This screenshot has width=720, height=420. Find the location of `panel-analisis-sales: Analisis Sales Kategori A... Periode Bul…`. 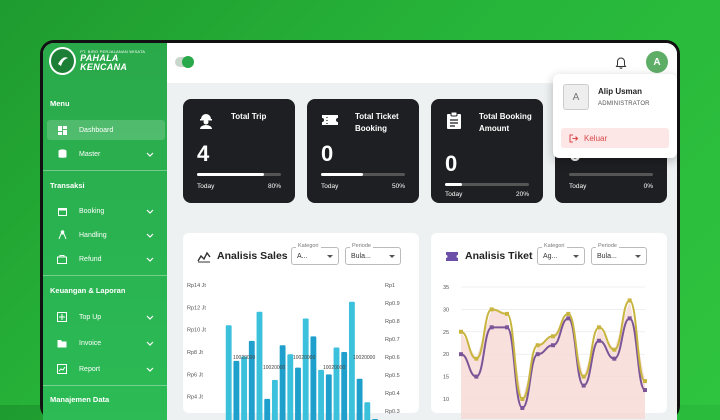

panel-analisis-sales: Analisis Sales Kategori A... Periode Bul… is located at coordinates (301, 323).